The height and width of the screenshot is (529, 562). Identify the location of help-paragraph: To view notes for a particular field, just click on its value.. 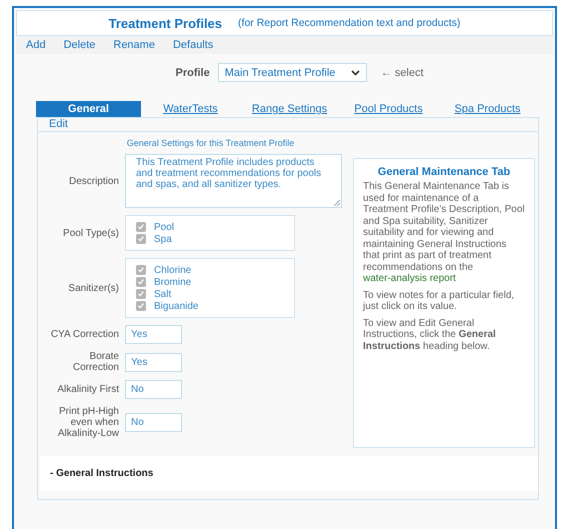
(439, 301).